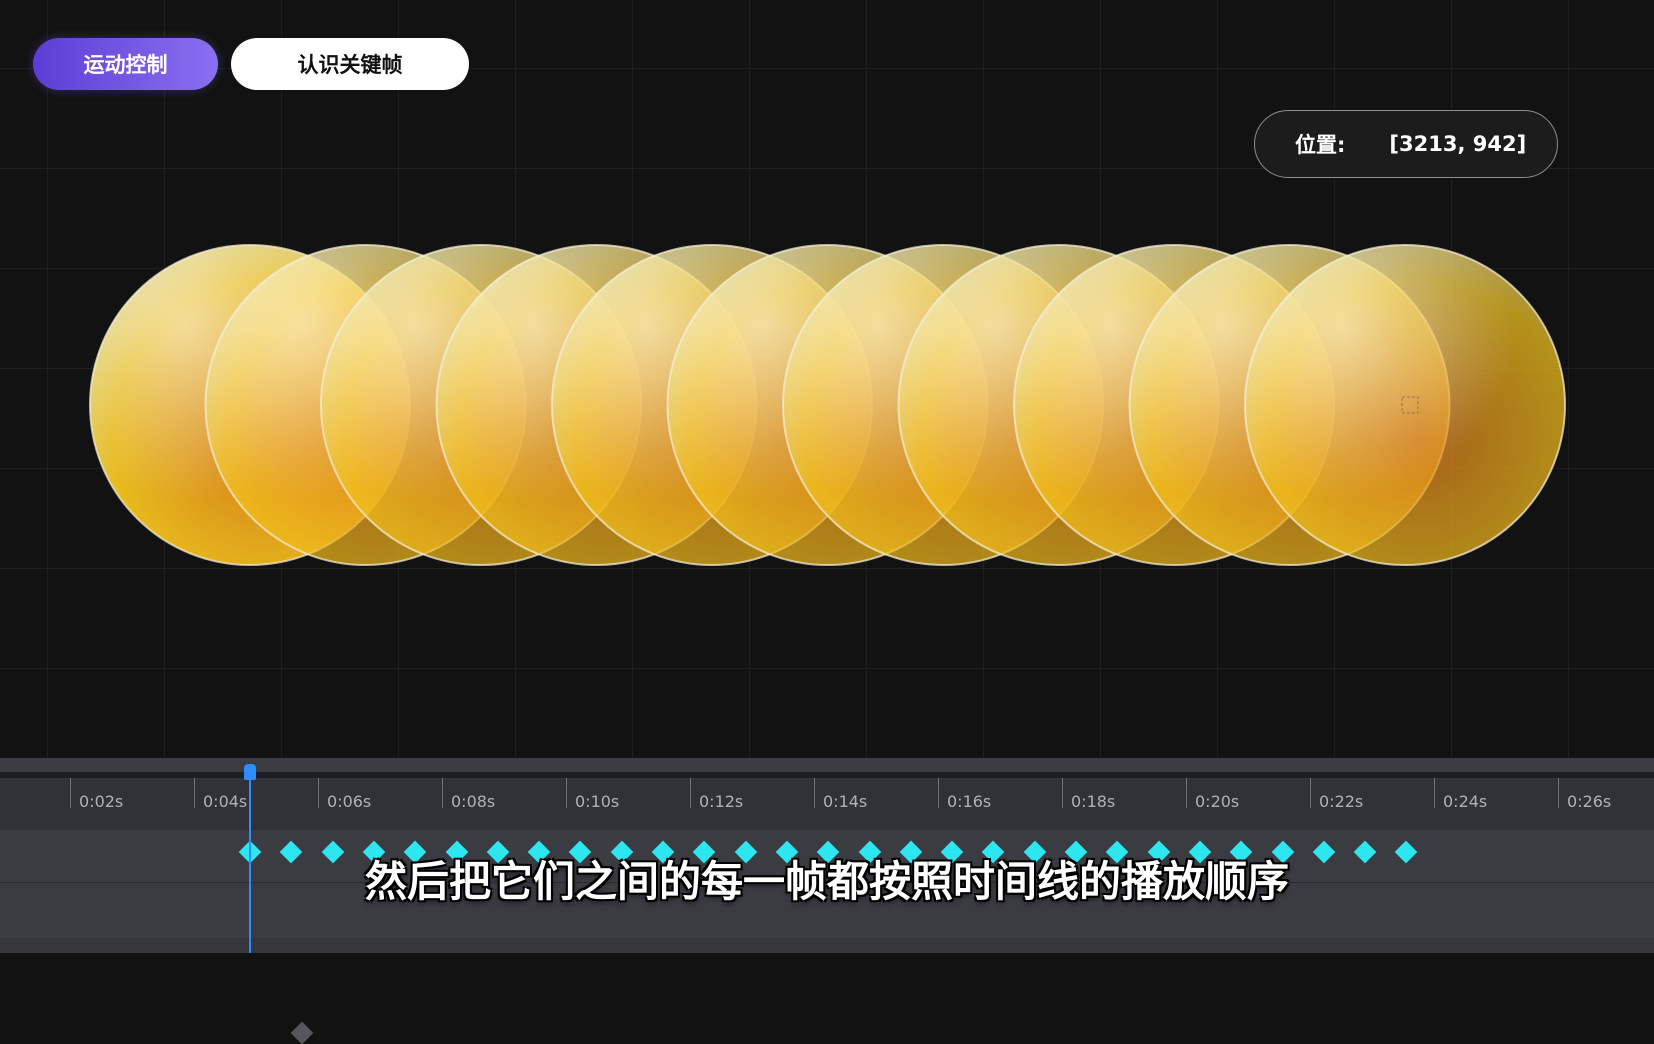  Describe the element at coordinates (250, 772) in the screenshot. I see `playhead-handle` at that location.